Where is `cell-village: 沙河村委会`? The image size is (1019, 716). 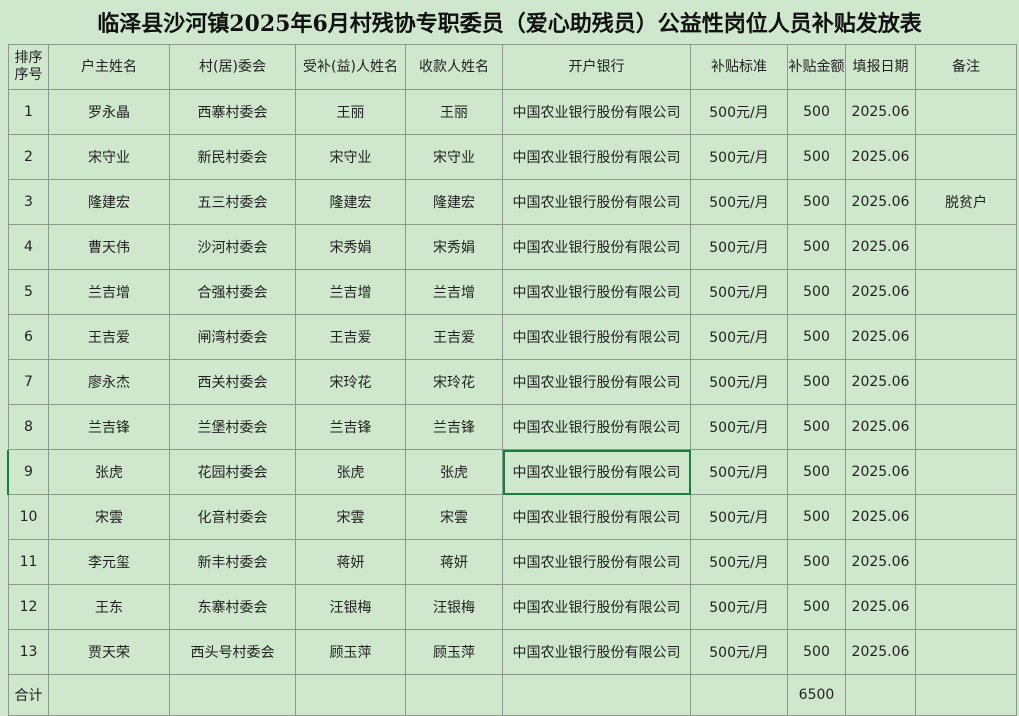 cell-village: 沙河村委会 is located at coordinates (232, 247).